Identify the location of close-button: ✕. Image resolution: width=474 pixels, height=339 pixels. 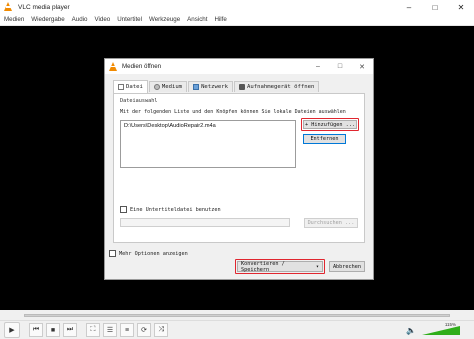
(461, 7).